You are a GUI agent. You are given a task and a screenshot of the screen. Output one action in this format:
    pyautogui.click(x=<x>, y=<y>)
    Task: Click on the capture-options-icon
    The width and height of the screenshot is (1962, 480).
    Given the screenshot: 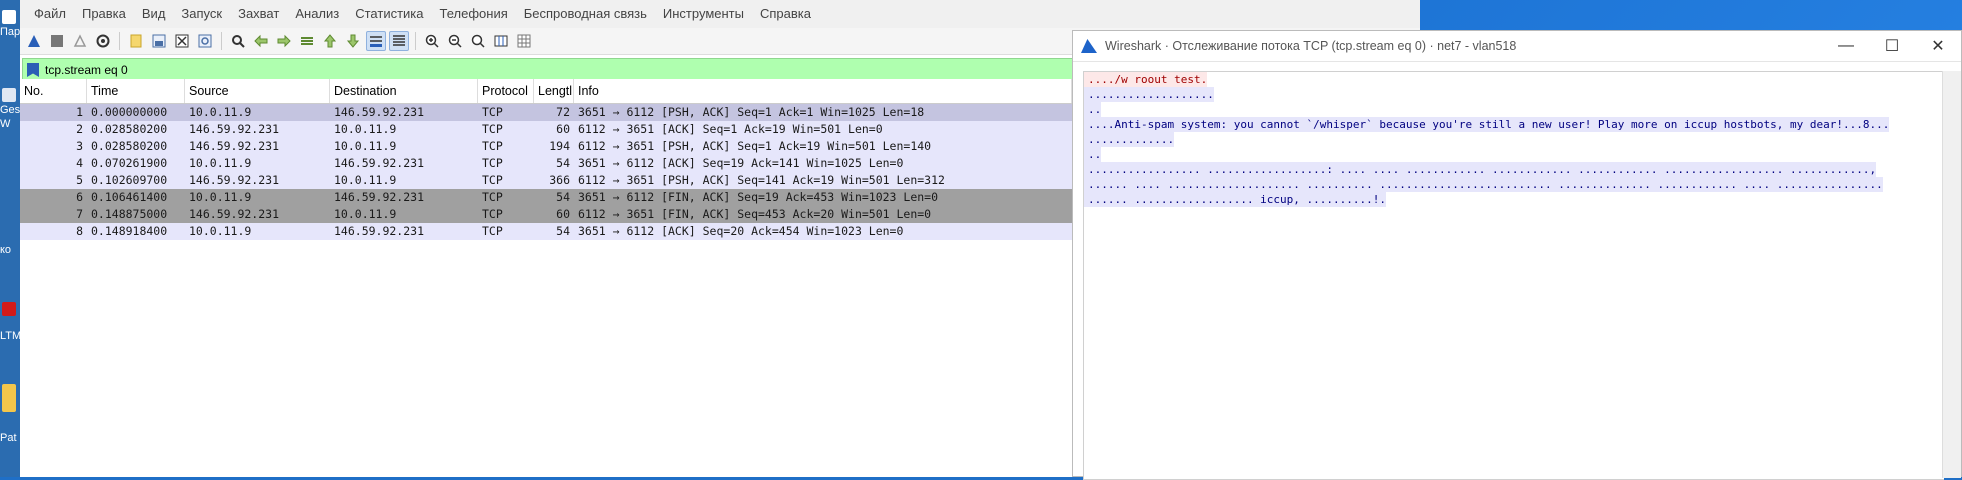 What is the action you would take?
    pyautogui.click(x=103, y=41)
    